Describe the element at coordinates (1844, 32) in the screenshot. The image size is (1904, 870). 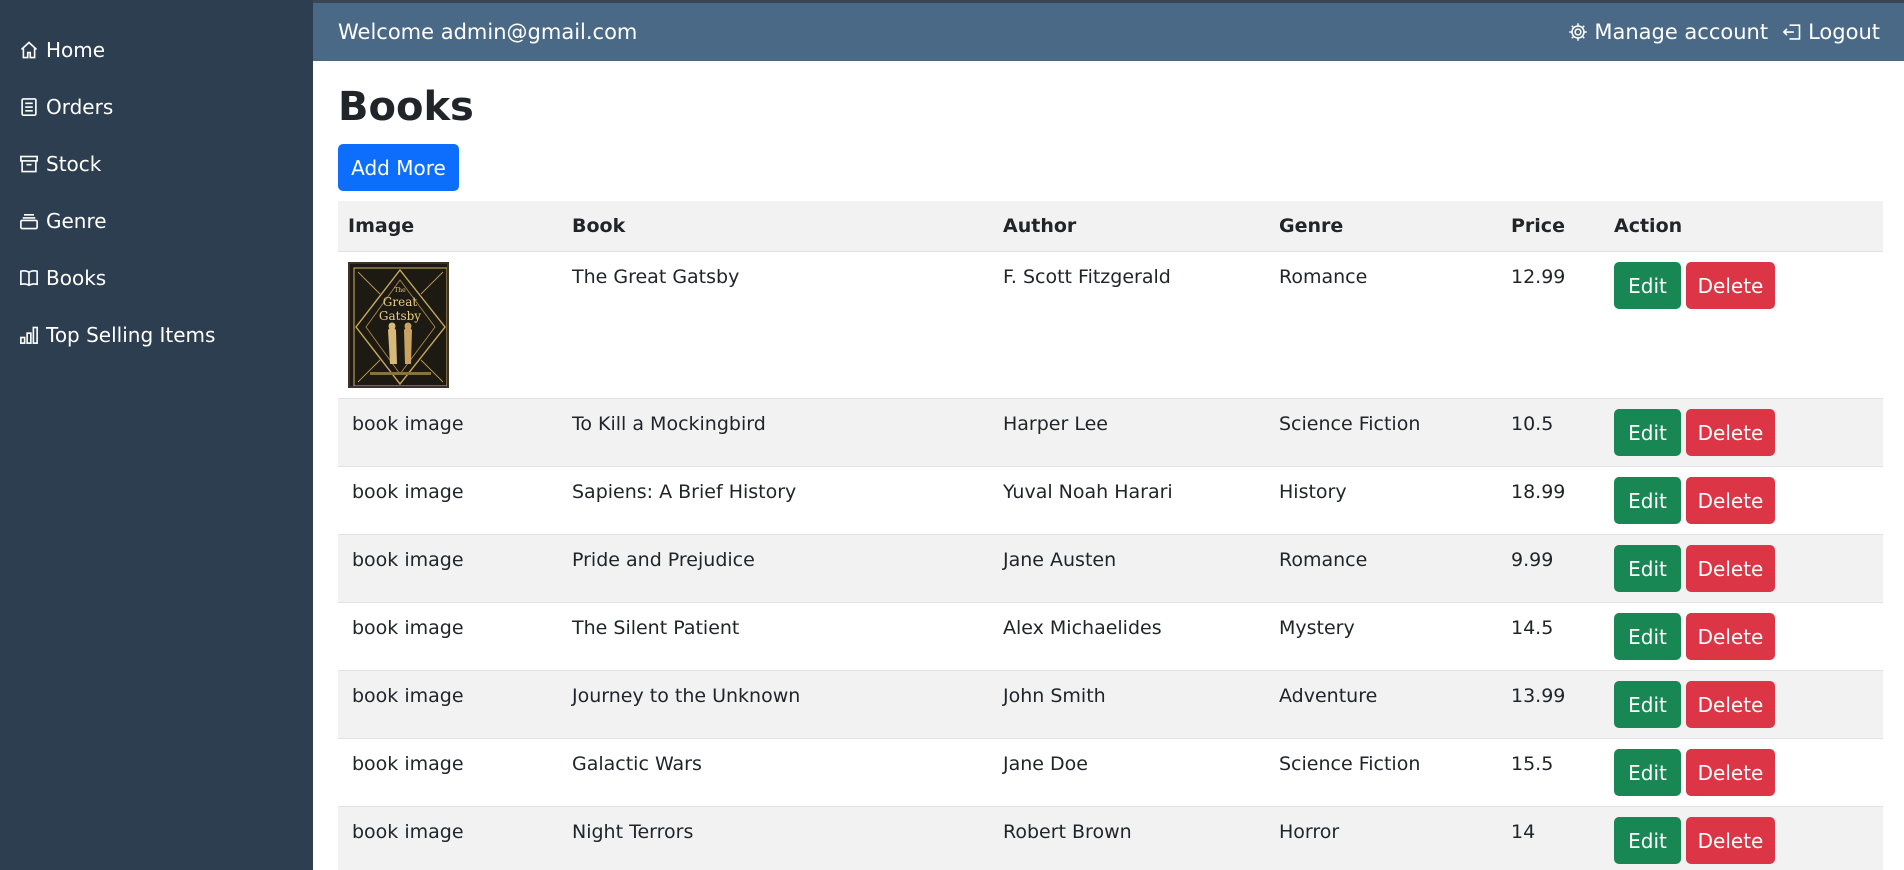
I see `logout-label: Logout` at that location.